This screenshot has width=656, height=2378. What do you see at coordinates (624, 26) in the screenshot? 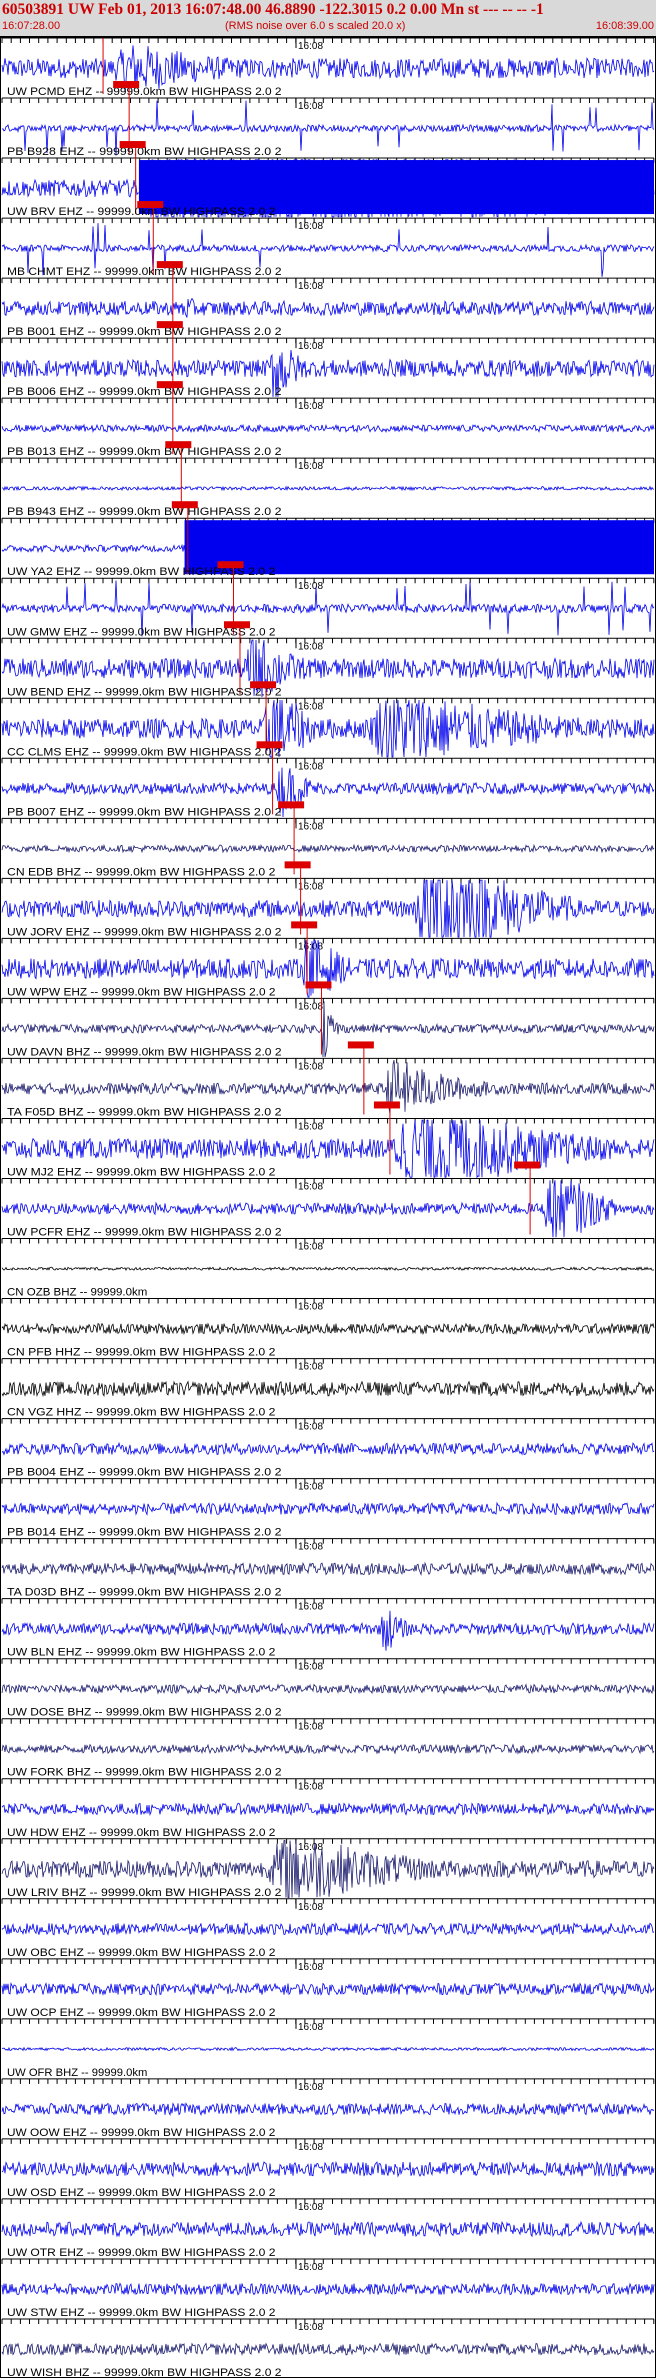
I see `end-time: 16:08:39.00` at bounding box center [624, 26].